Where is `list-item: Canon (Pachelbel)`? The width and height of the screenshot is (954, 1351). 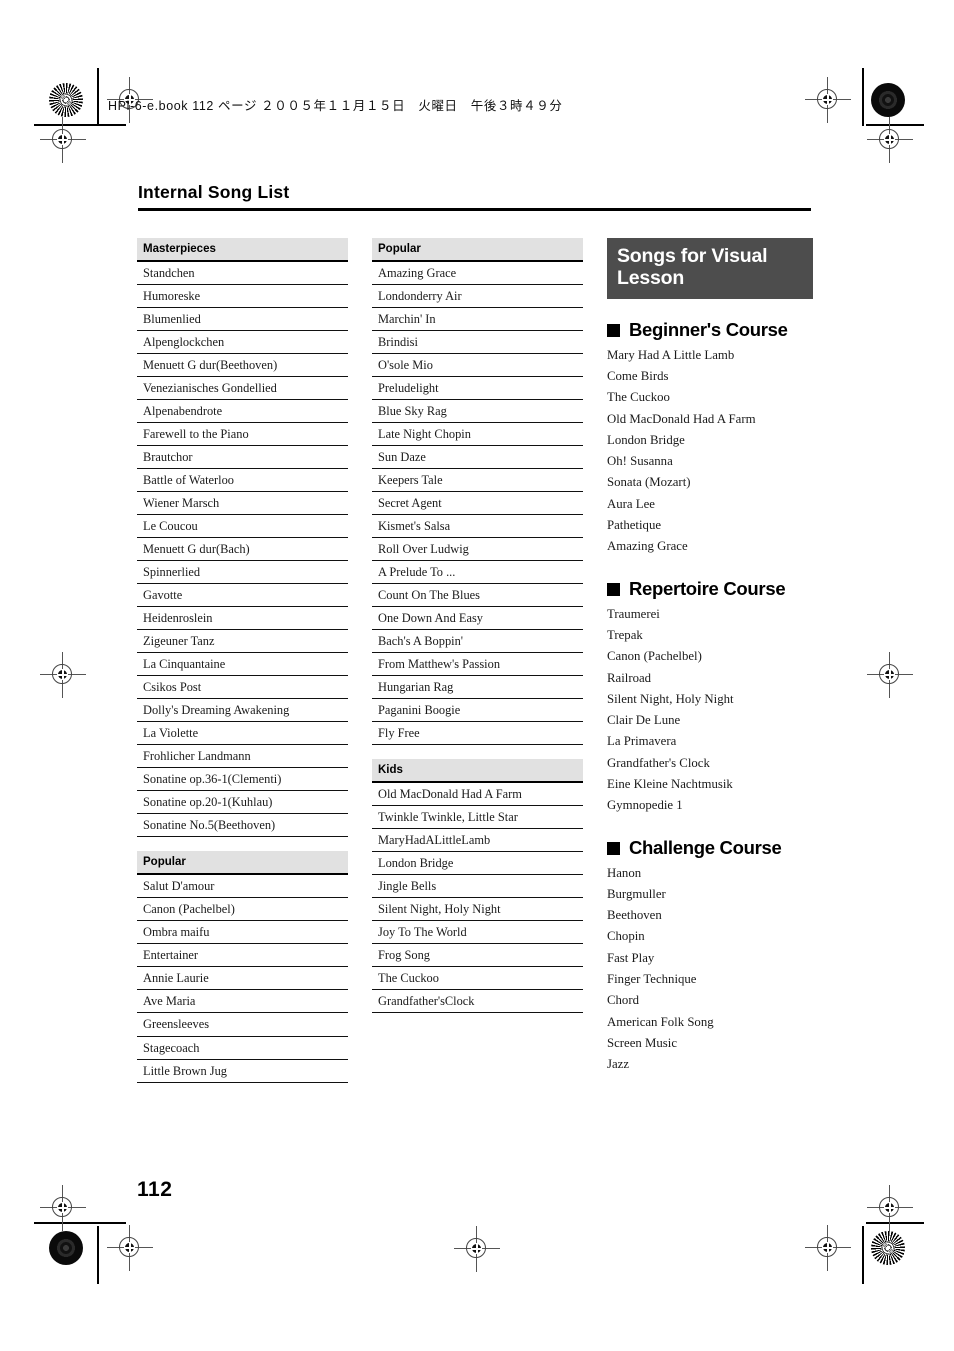 list-item: Canon (Pachelbel) is located at coordinates (654, 656).